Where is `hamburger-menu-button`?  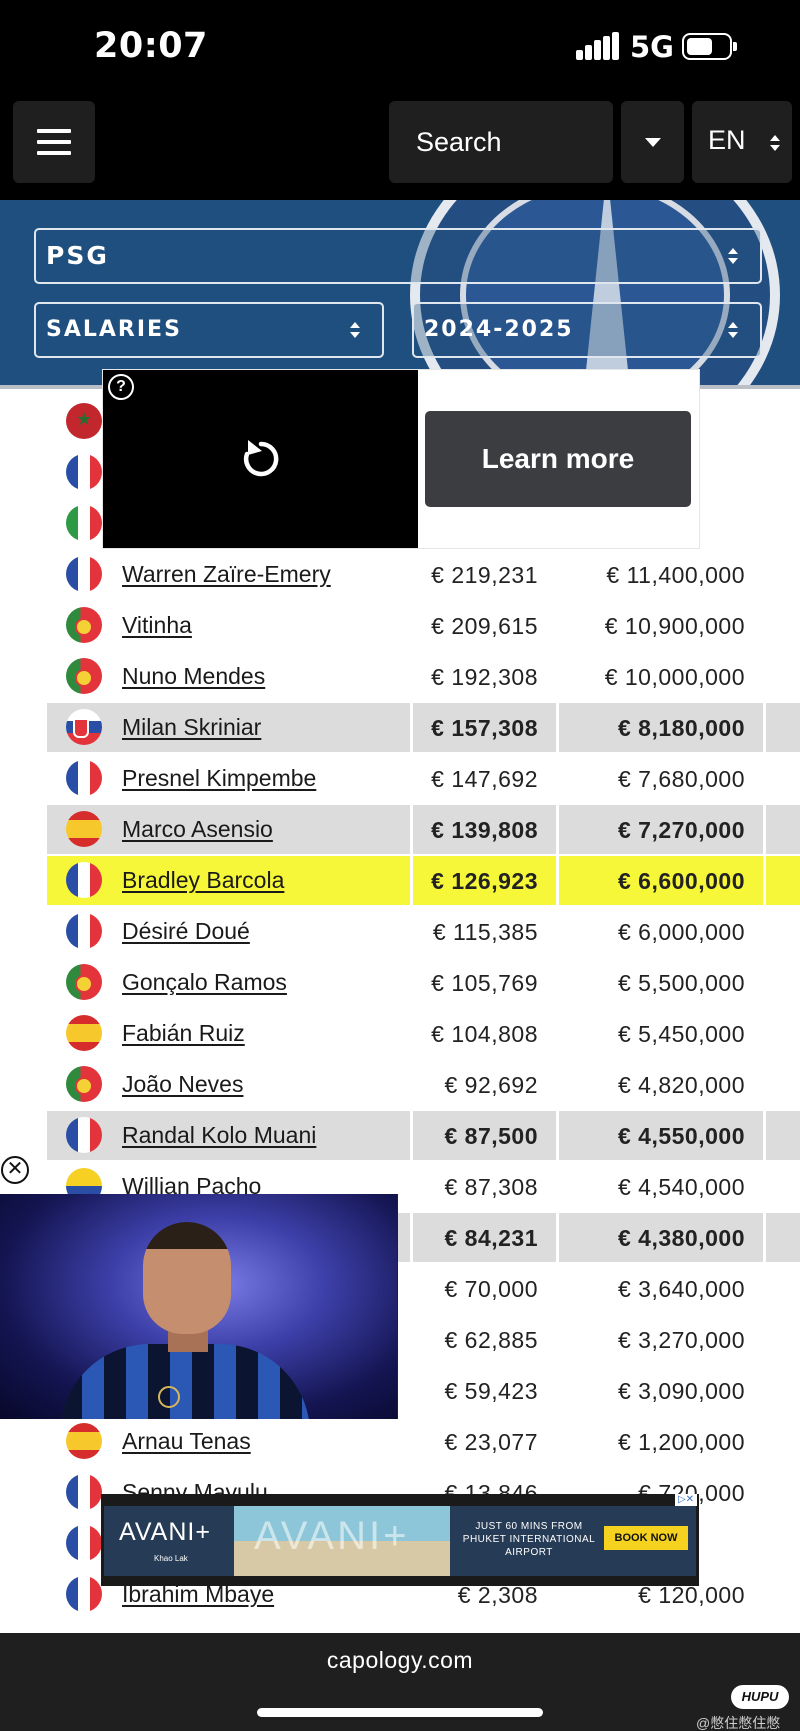 hamburger-menu-button is located at coordinates (54, 142).